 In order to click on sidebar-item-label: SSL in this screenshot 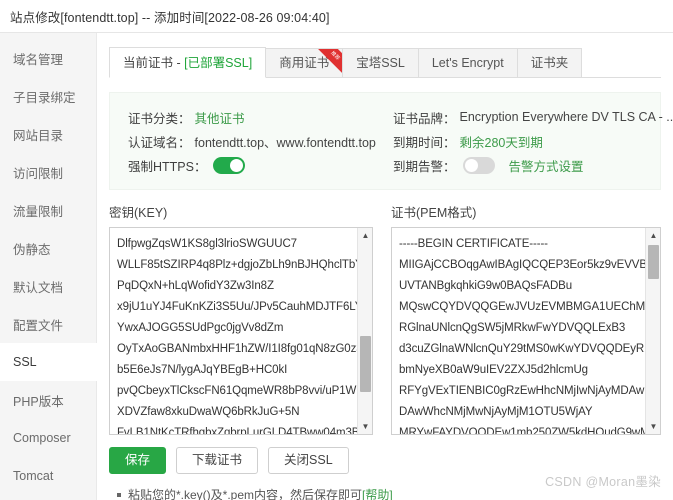, I will do `click(25, 362)`.